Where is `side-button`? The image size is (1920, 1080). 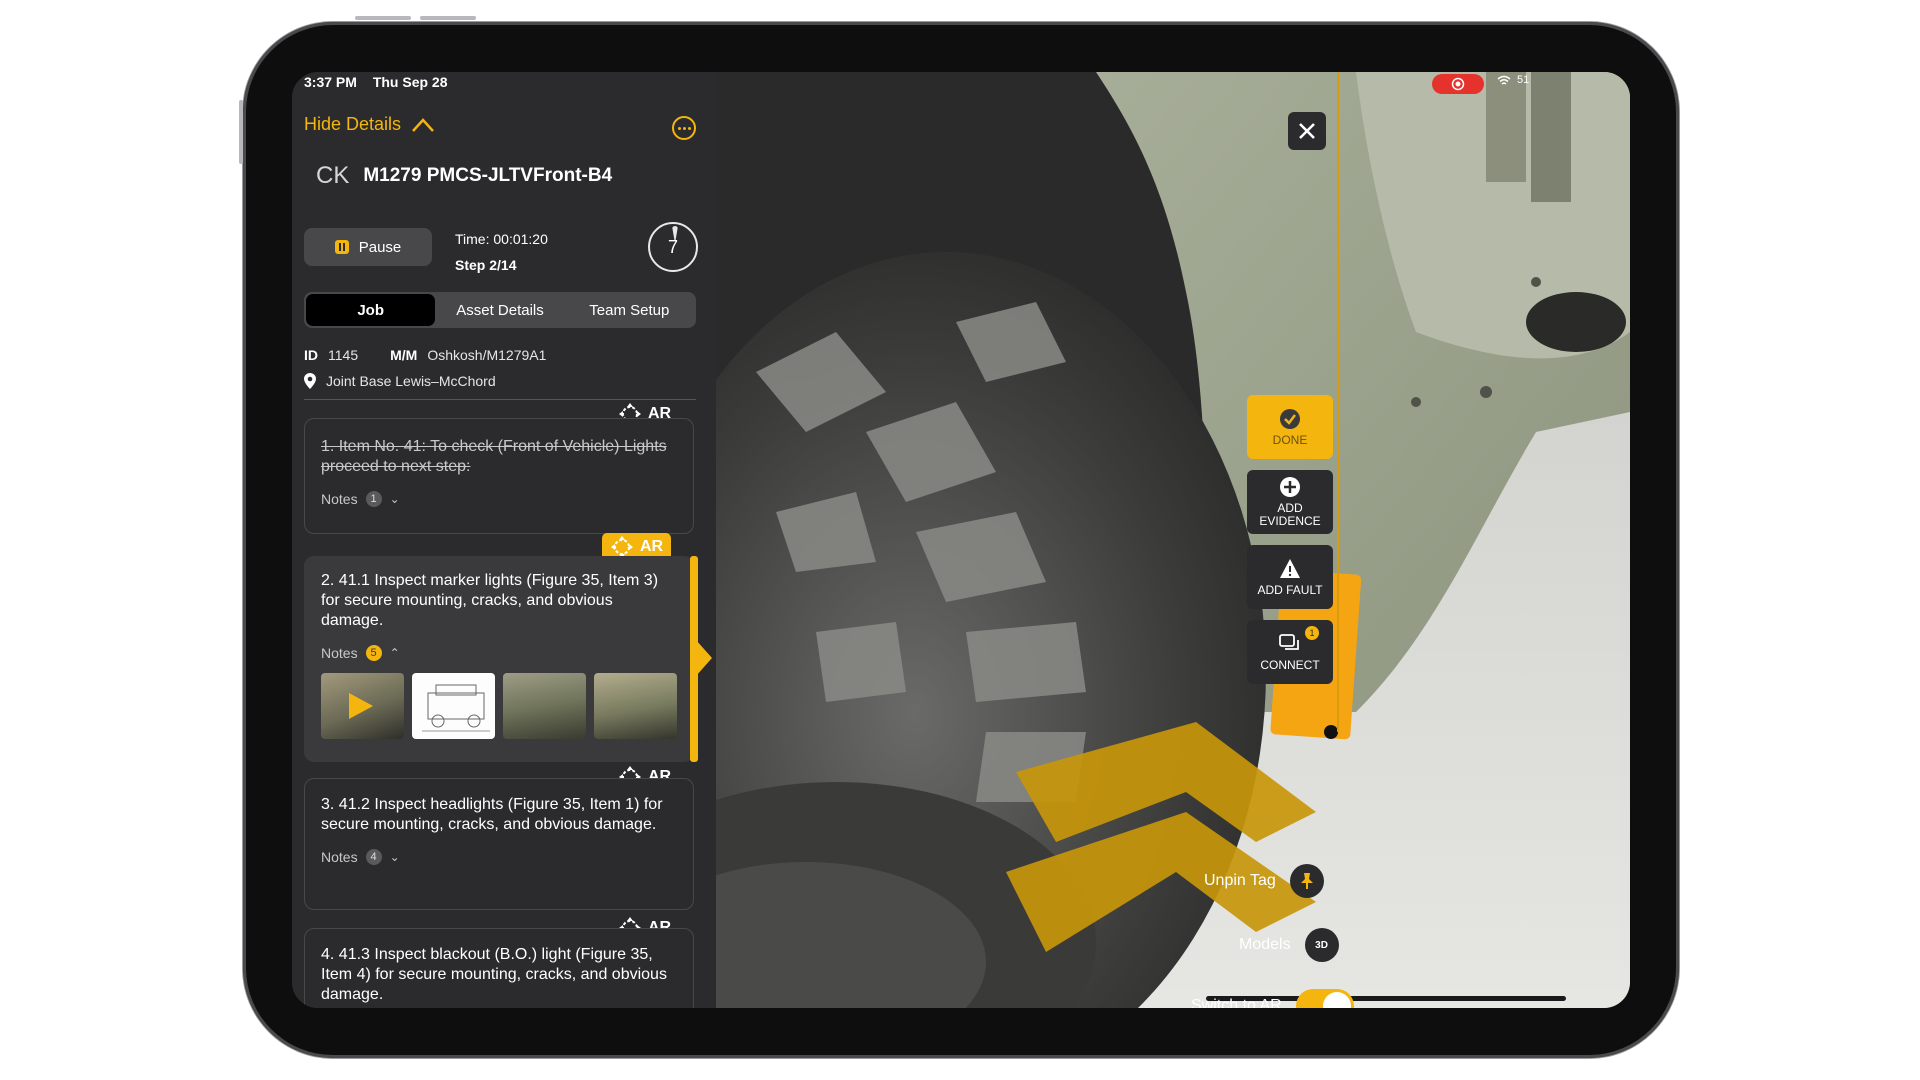
side-button is located at coordinates (241, 132).